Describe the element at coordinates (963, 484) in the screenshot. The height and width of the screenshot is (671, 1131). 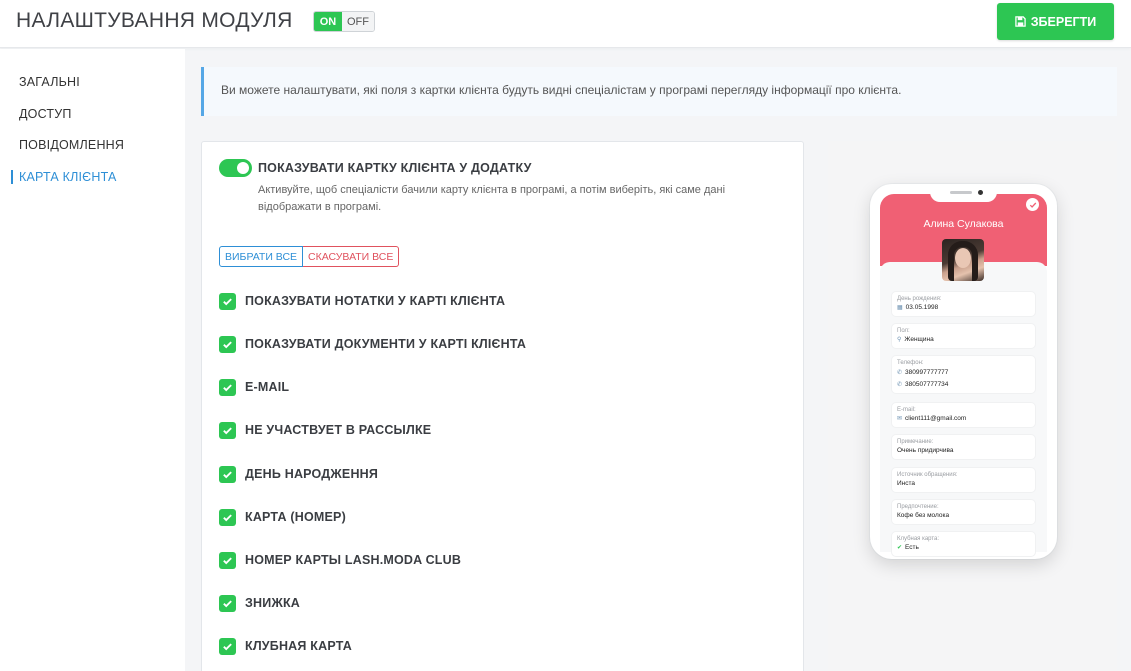
I see `field-value-row: Инста` at that location.